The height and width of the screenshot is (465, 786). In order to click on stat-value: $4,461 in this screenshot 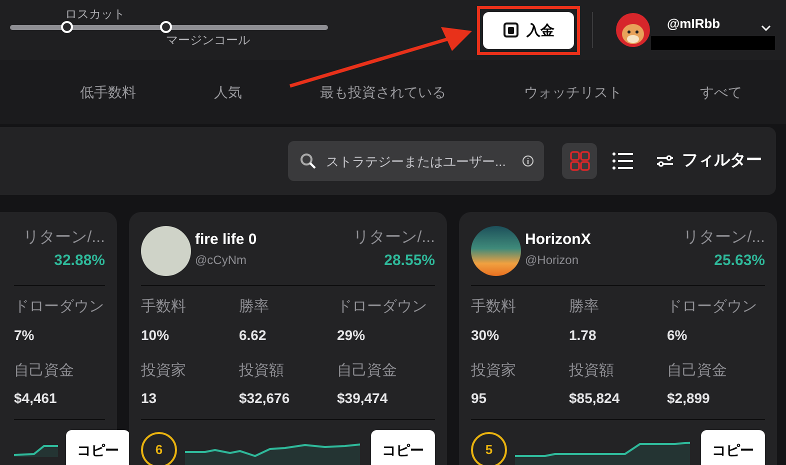, I will do `click(36, 398)`.